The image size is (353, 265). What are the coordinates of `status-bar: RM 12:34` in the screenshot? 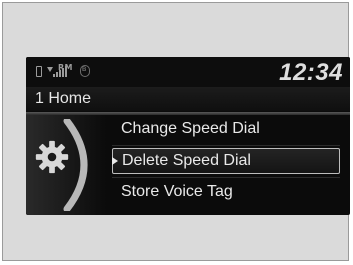 It's located at (188, 72).